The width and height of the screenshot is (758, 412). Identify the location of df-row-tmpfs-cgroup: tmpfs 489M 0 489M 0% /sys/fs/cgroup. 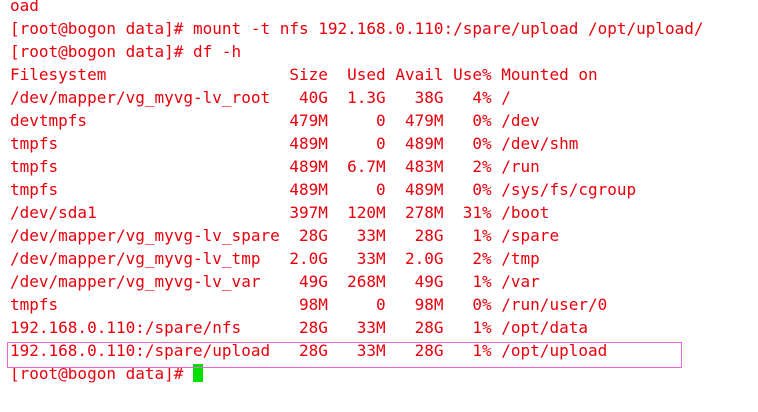
(323, 189).